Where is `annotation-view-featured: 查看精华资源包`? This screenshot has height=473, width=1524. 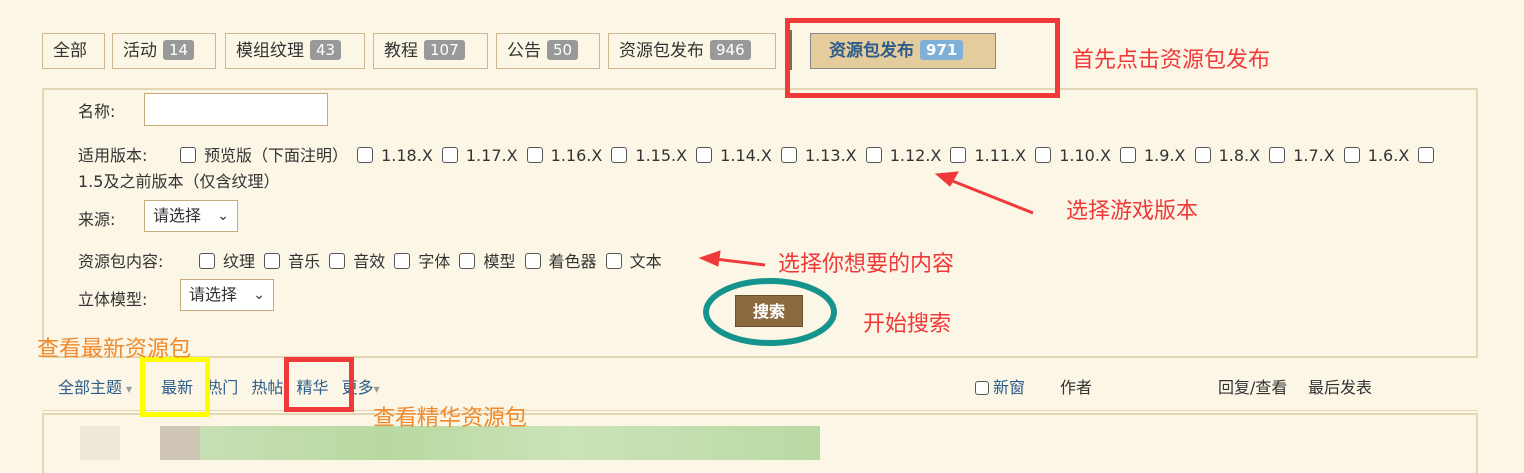 annotation-view-featured: 查看精华资源包 is located at coordinates (450, 418).